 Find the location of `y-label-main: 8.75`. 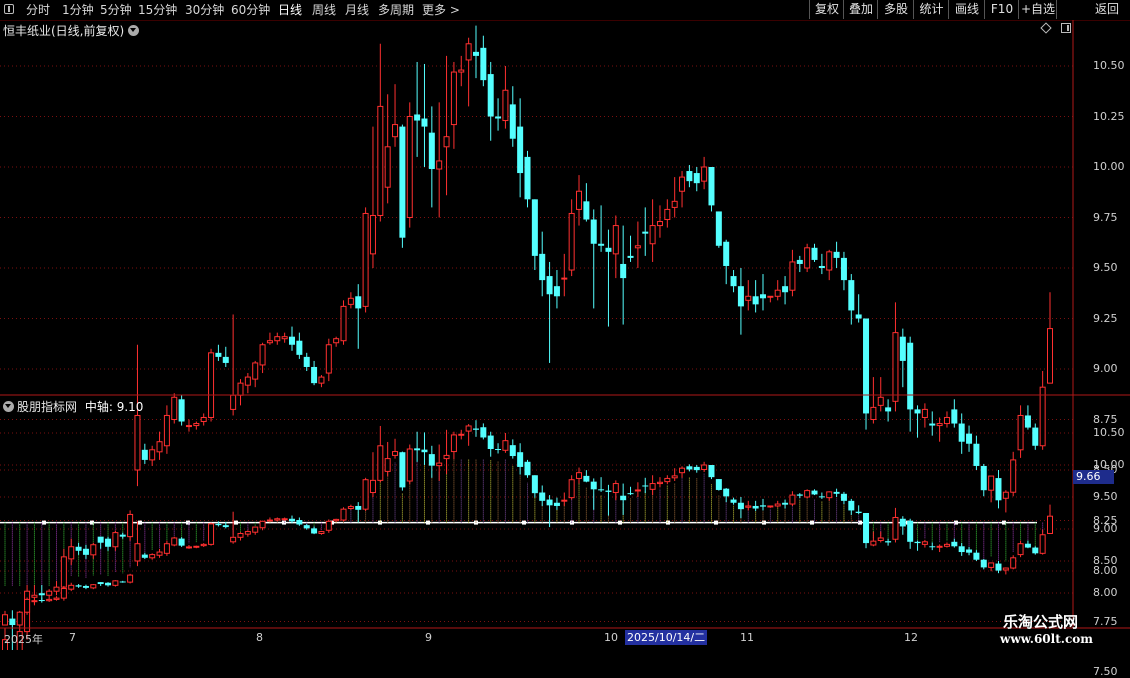

y-label-main: 8.75 is located at coordinates (1105, 419).